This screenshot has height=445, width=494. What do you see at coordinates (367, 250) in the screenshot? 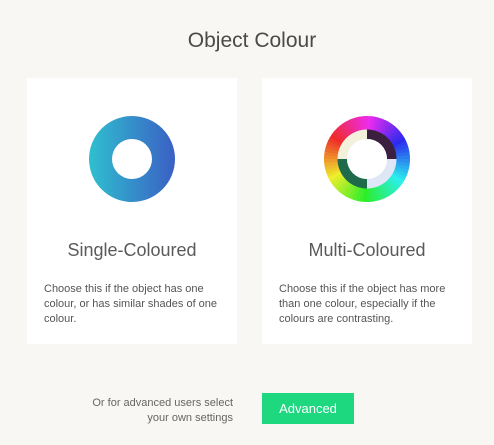
I see `multi-coloured-title: Multi-Coloured` at bounding box center [367, 250].